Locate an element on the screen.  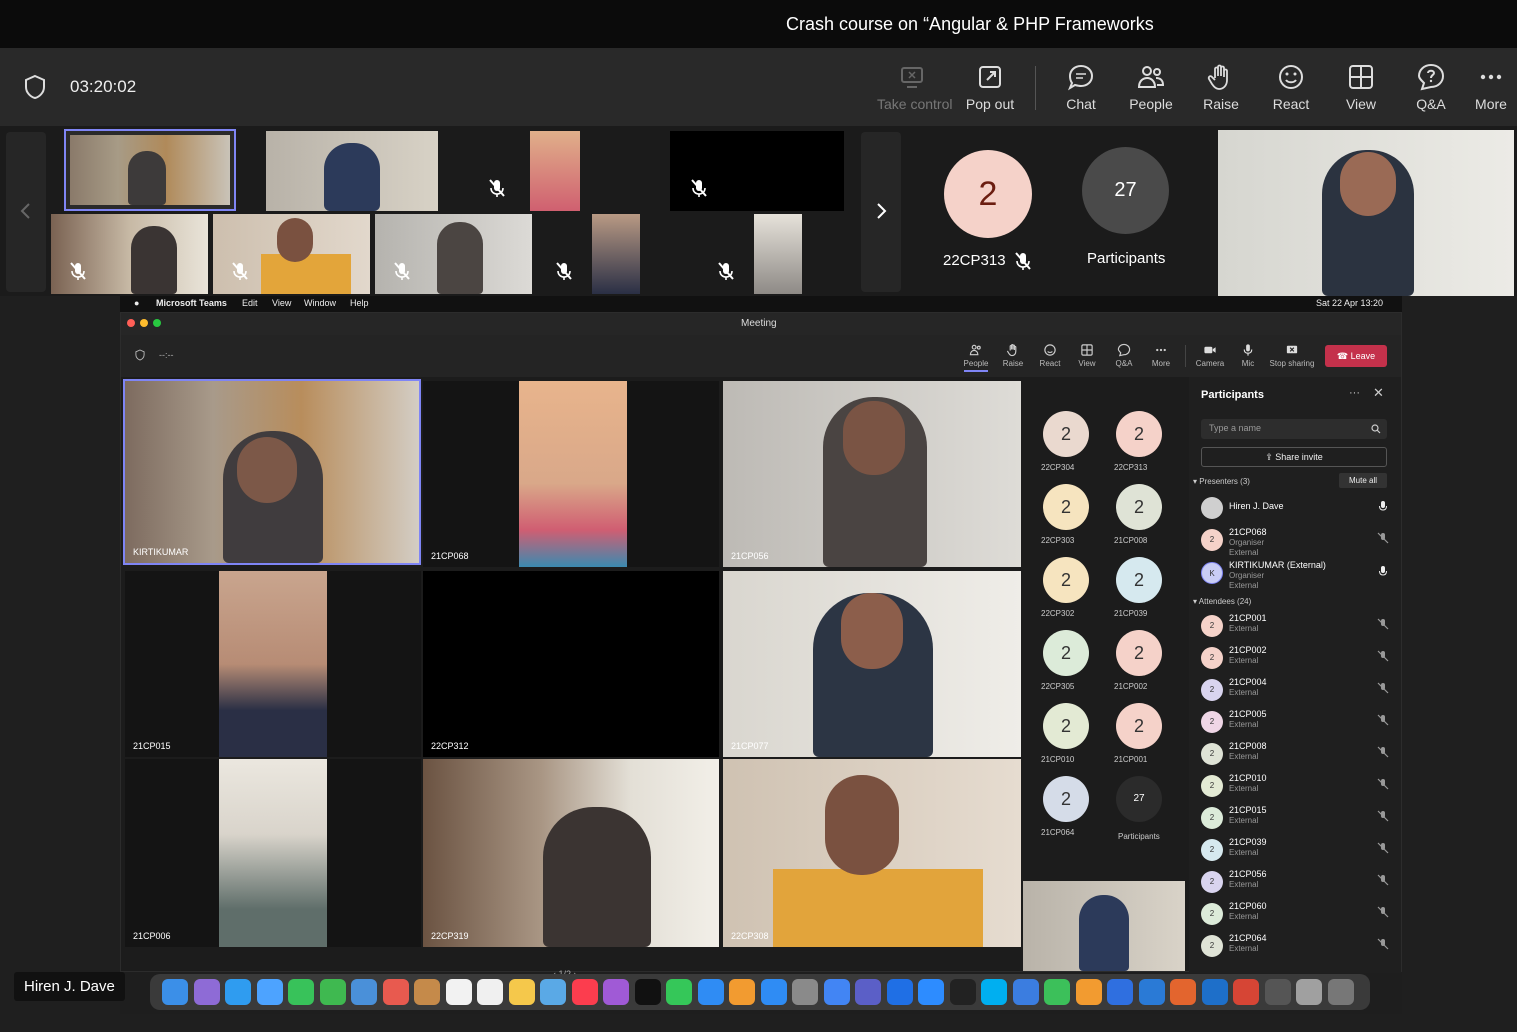
video-tile: 21CP068 is located at coordinates (571, 474).